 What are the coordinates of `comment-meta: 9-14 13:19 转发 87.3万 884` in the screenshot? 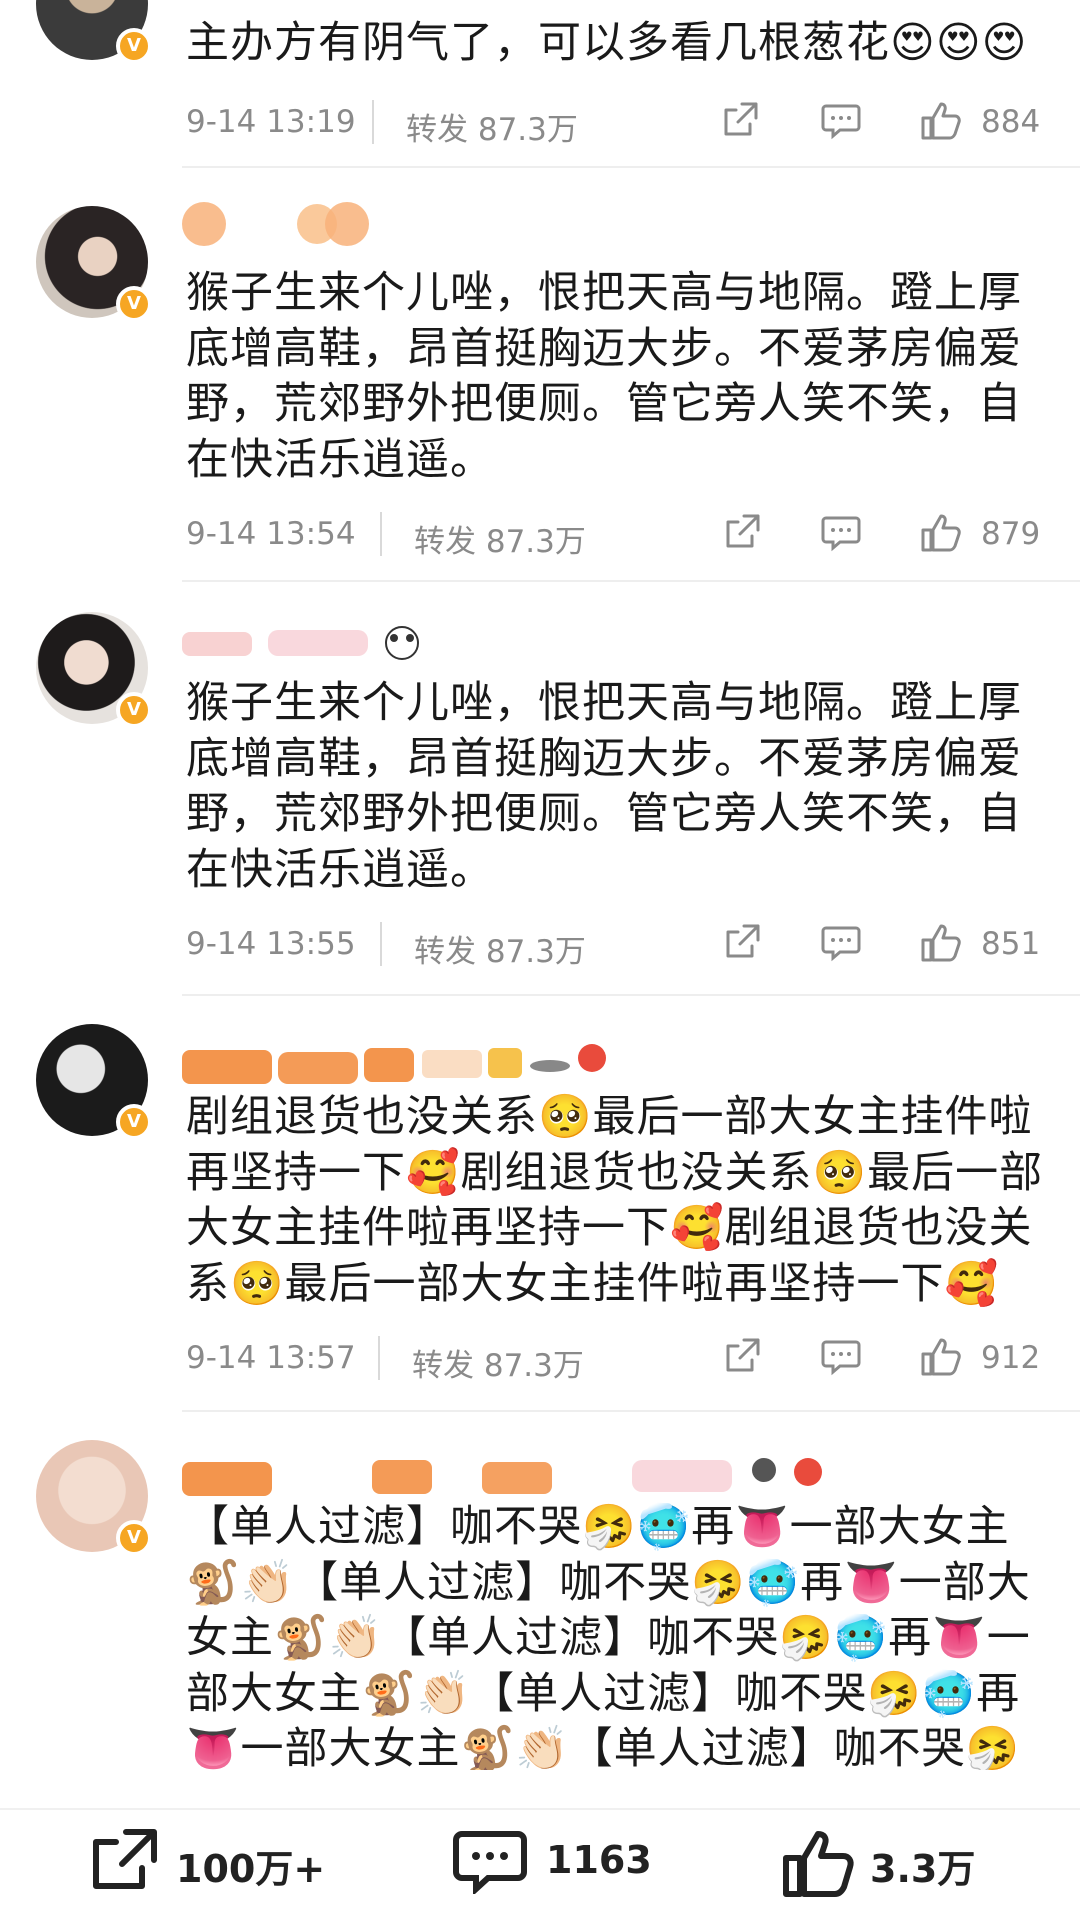 It's located at (616, 122).